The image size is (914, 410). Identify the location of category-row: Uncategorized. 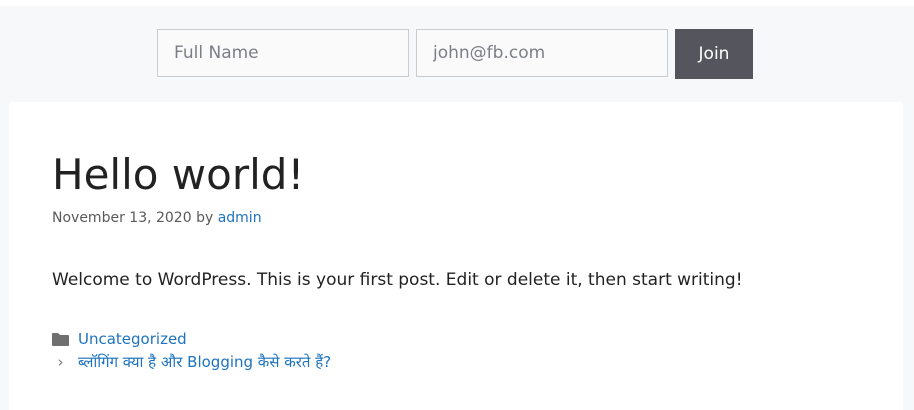
(119, 339).